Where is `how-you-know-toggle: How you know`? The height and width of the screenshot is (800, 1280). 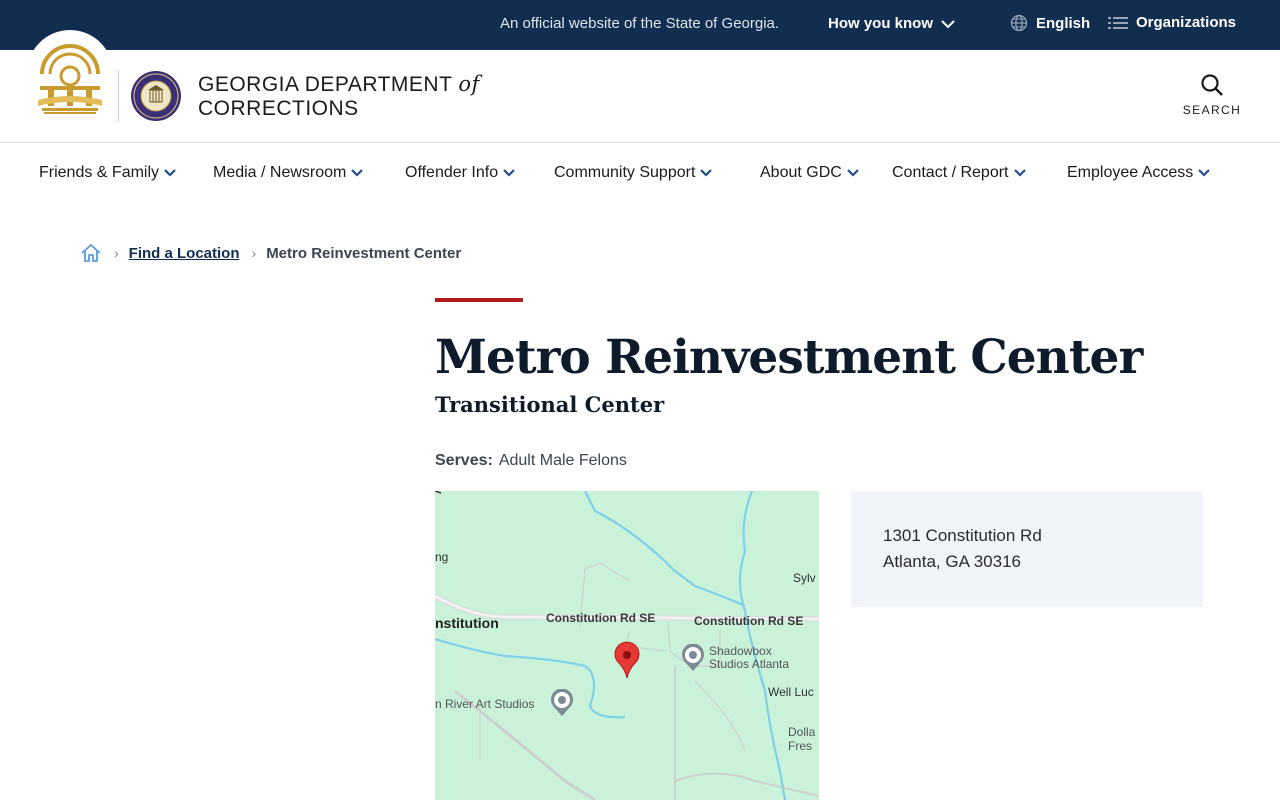
how-you-know-toggle: How you know is located at coordinates (891, 23).